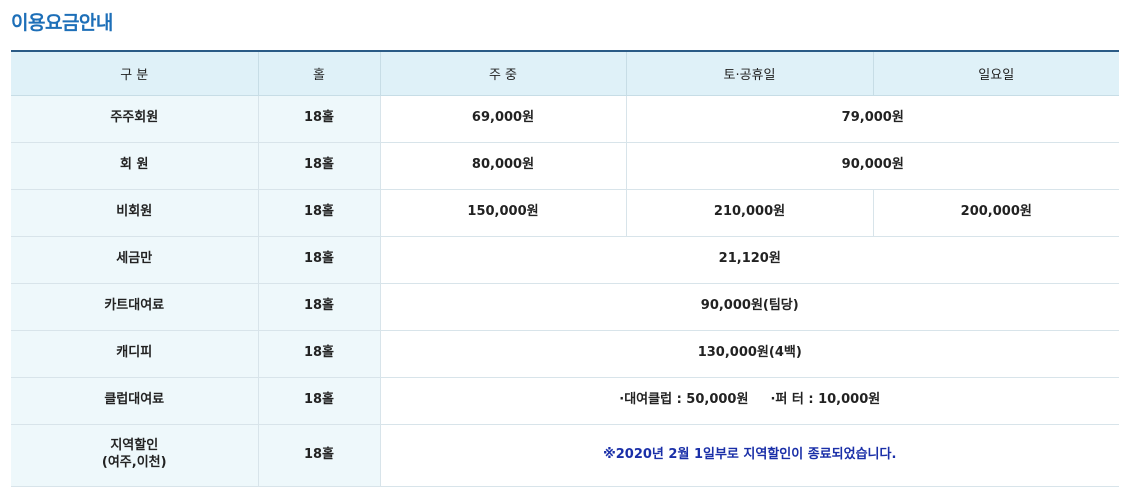 This screenshot has width=1129, height=500. What do you see at coordinates (134, 354) in the screenshot?
I see `row-category: 캐디피` at bounding box center [134, 354].